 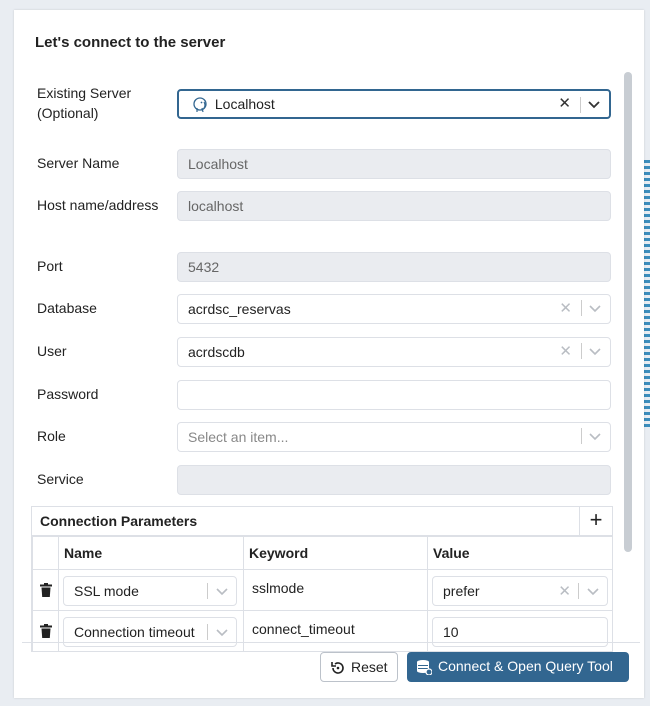 I want to click on postgres-elephant-icon, so click(x=200, y=105).